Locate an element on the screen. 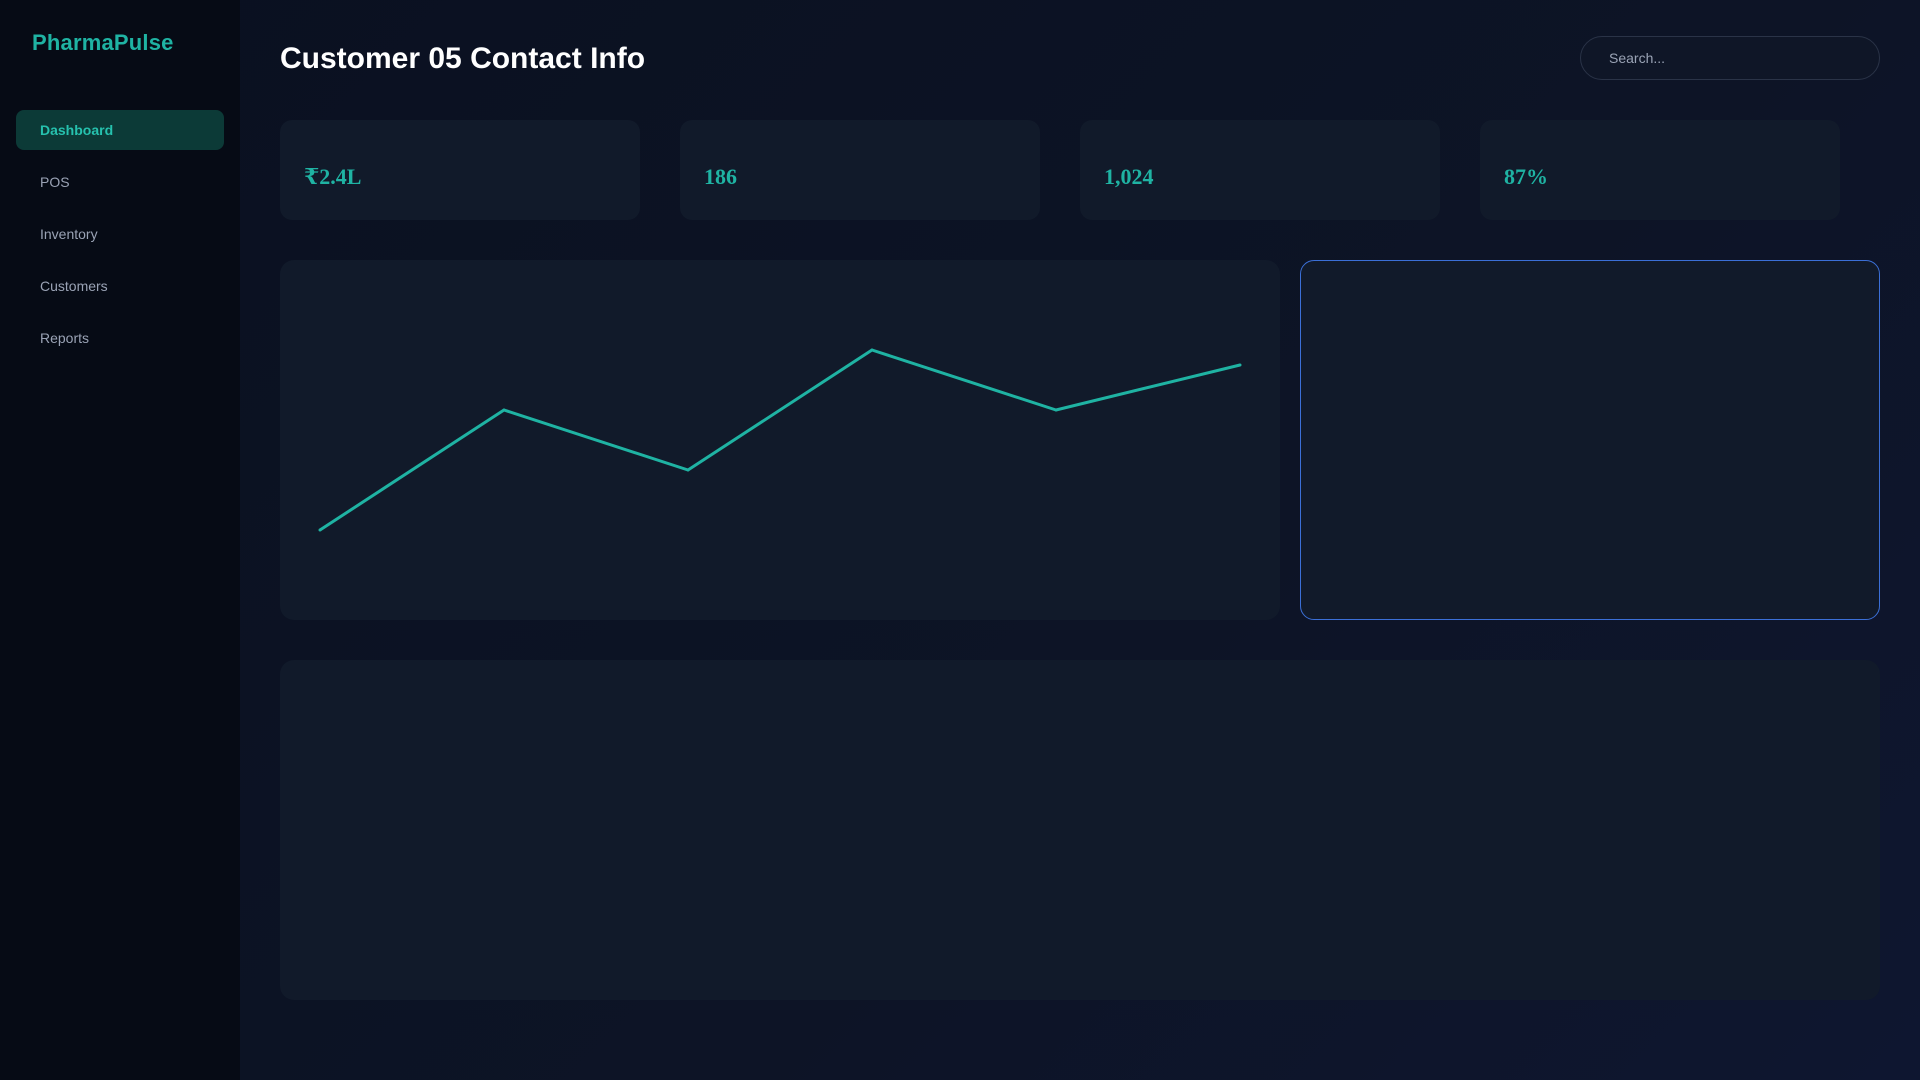 This screenshot has width=1920, height=1080. stat-value: 186 is located at coordinates (720, 176).